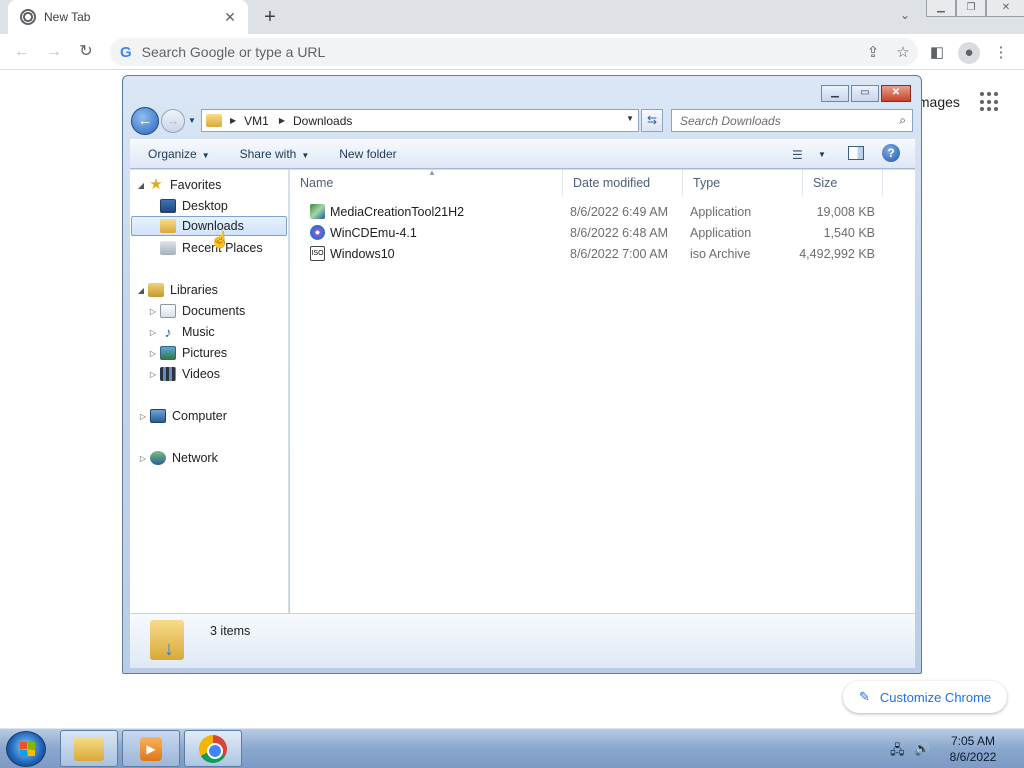  I want to click on restore-icon: ❐, so click(971, 8).